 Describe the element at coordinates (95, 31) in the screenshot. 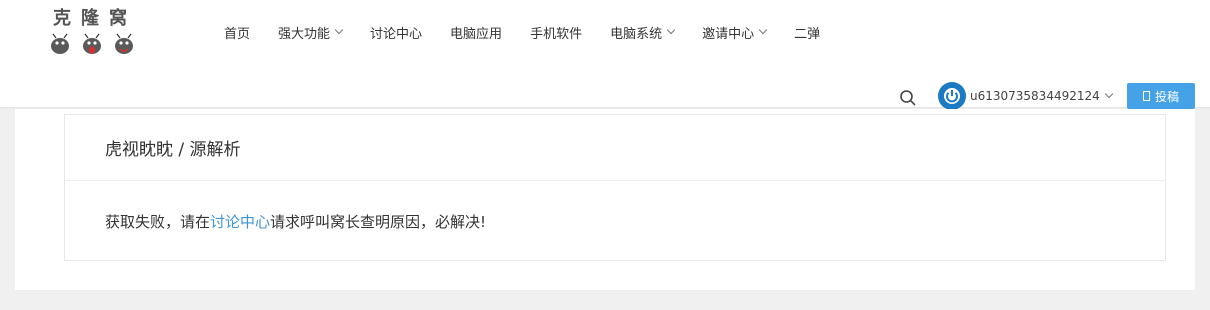

I see `site-logo: 克隆窝` at that location.